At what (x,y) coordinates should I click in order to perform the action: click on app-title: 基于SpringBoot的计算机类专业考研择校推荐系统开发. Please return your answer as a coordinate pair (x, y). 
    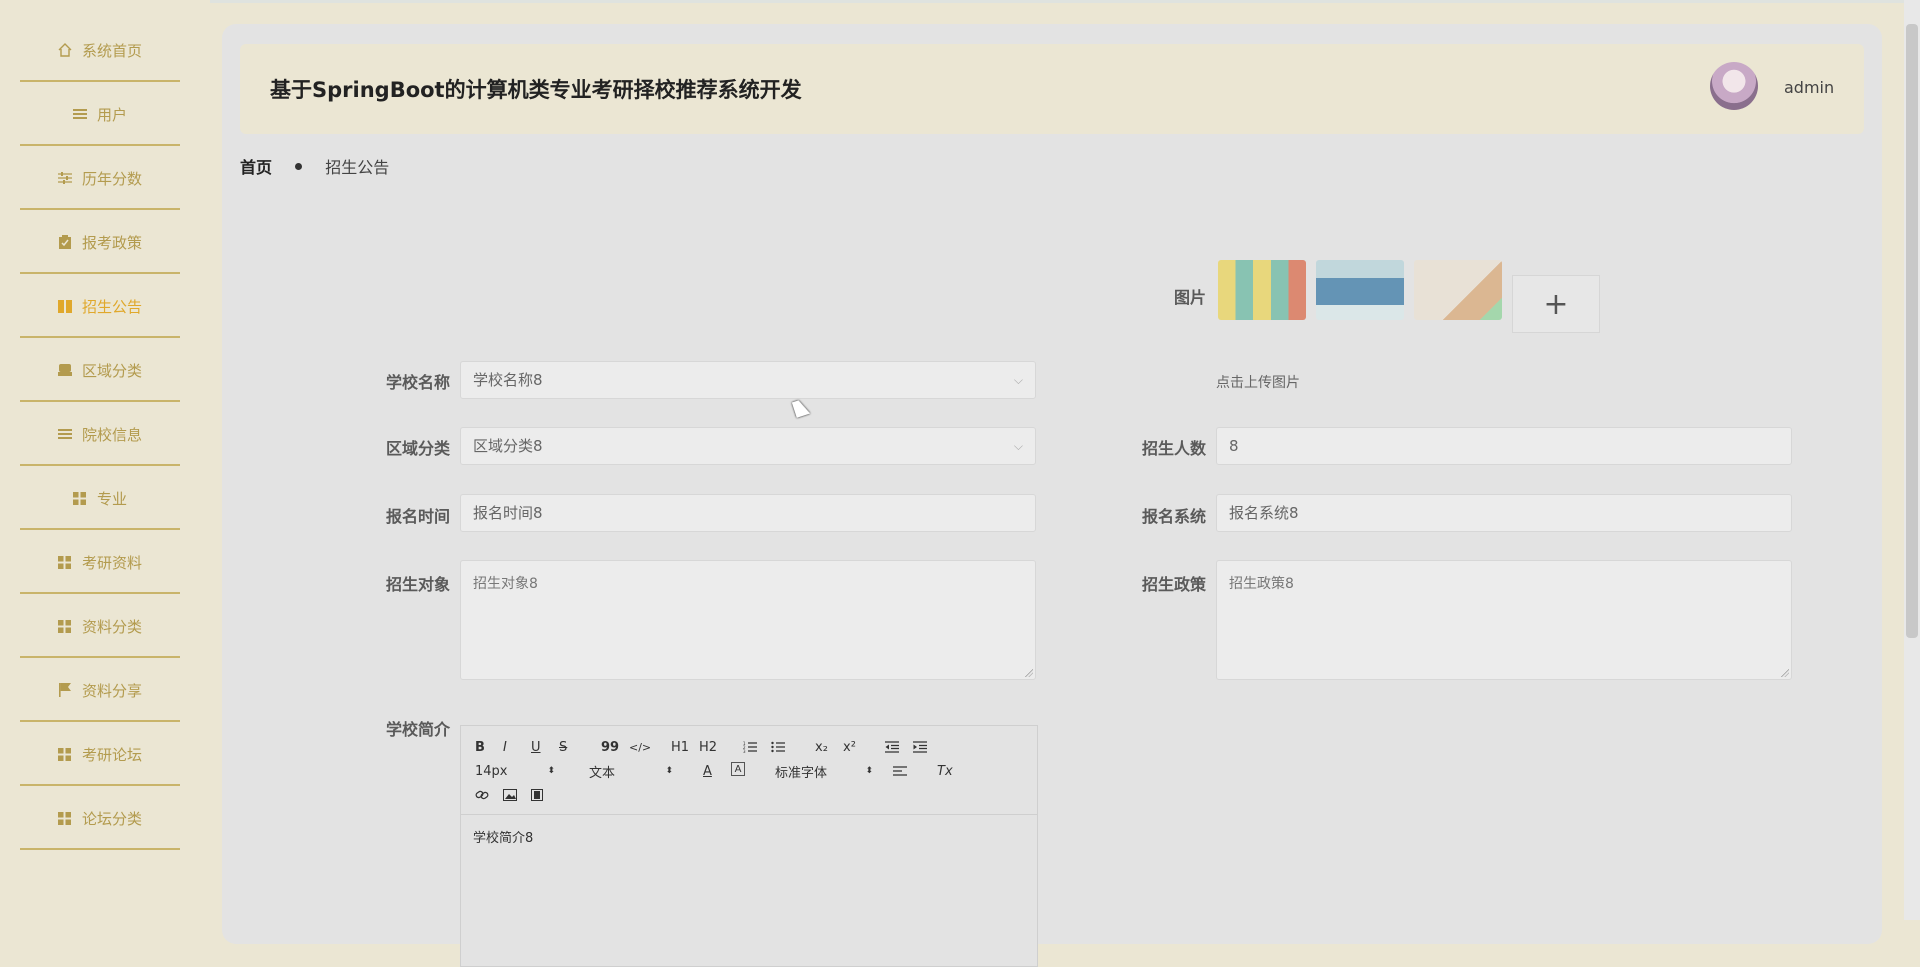
    Looking at the image, I should click on (536, 90).